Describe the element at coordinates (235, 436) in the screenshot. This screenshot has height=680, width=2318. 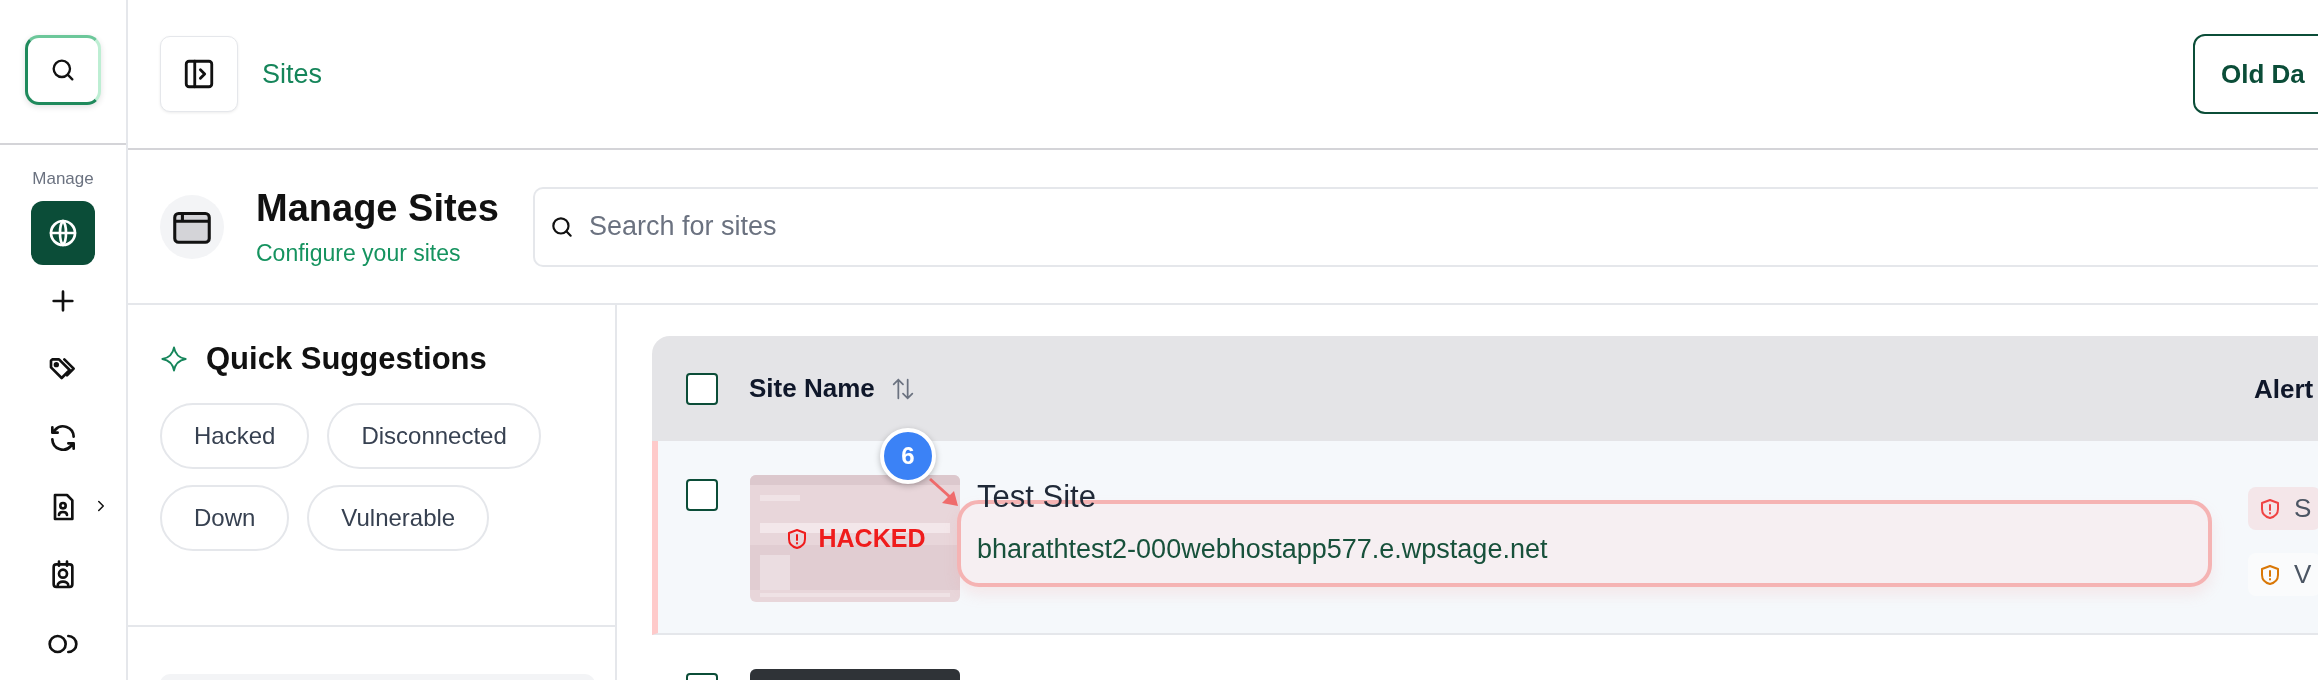
I see `suggestion-chip: Hacked` at that location.